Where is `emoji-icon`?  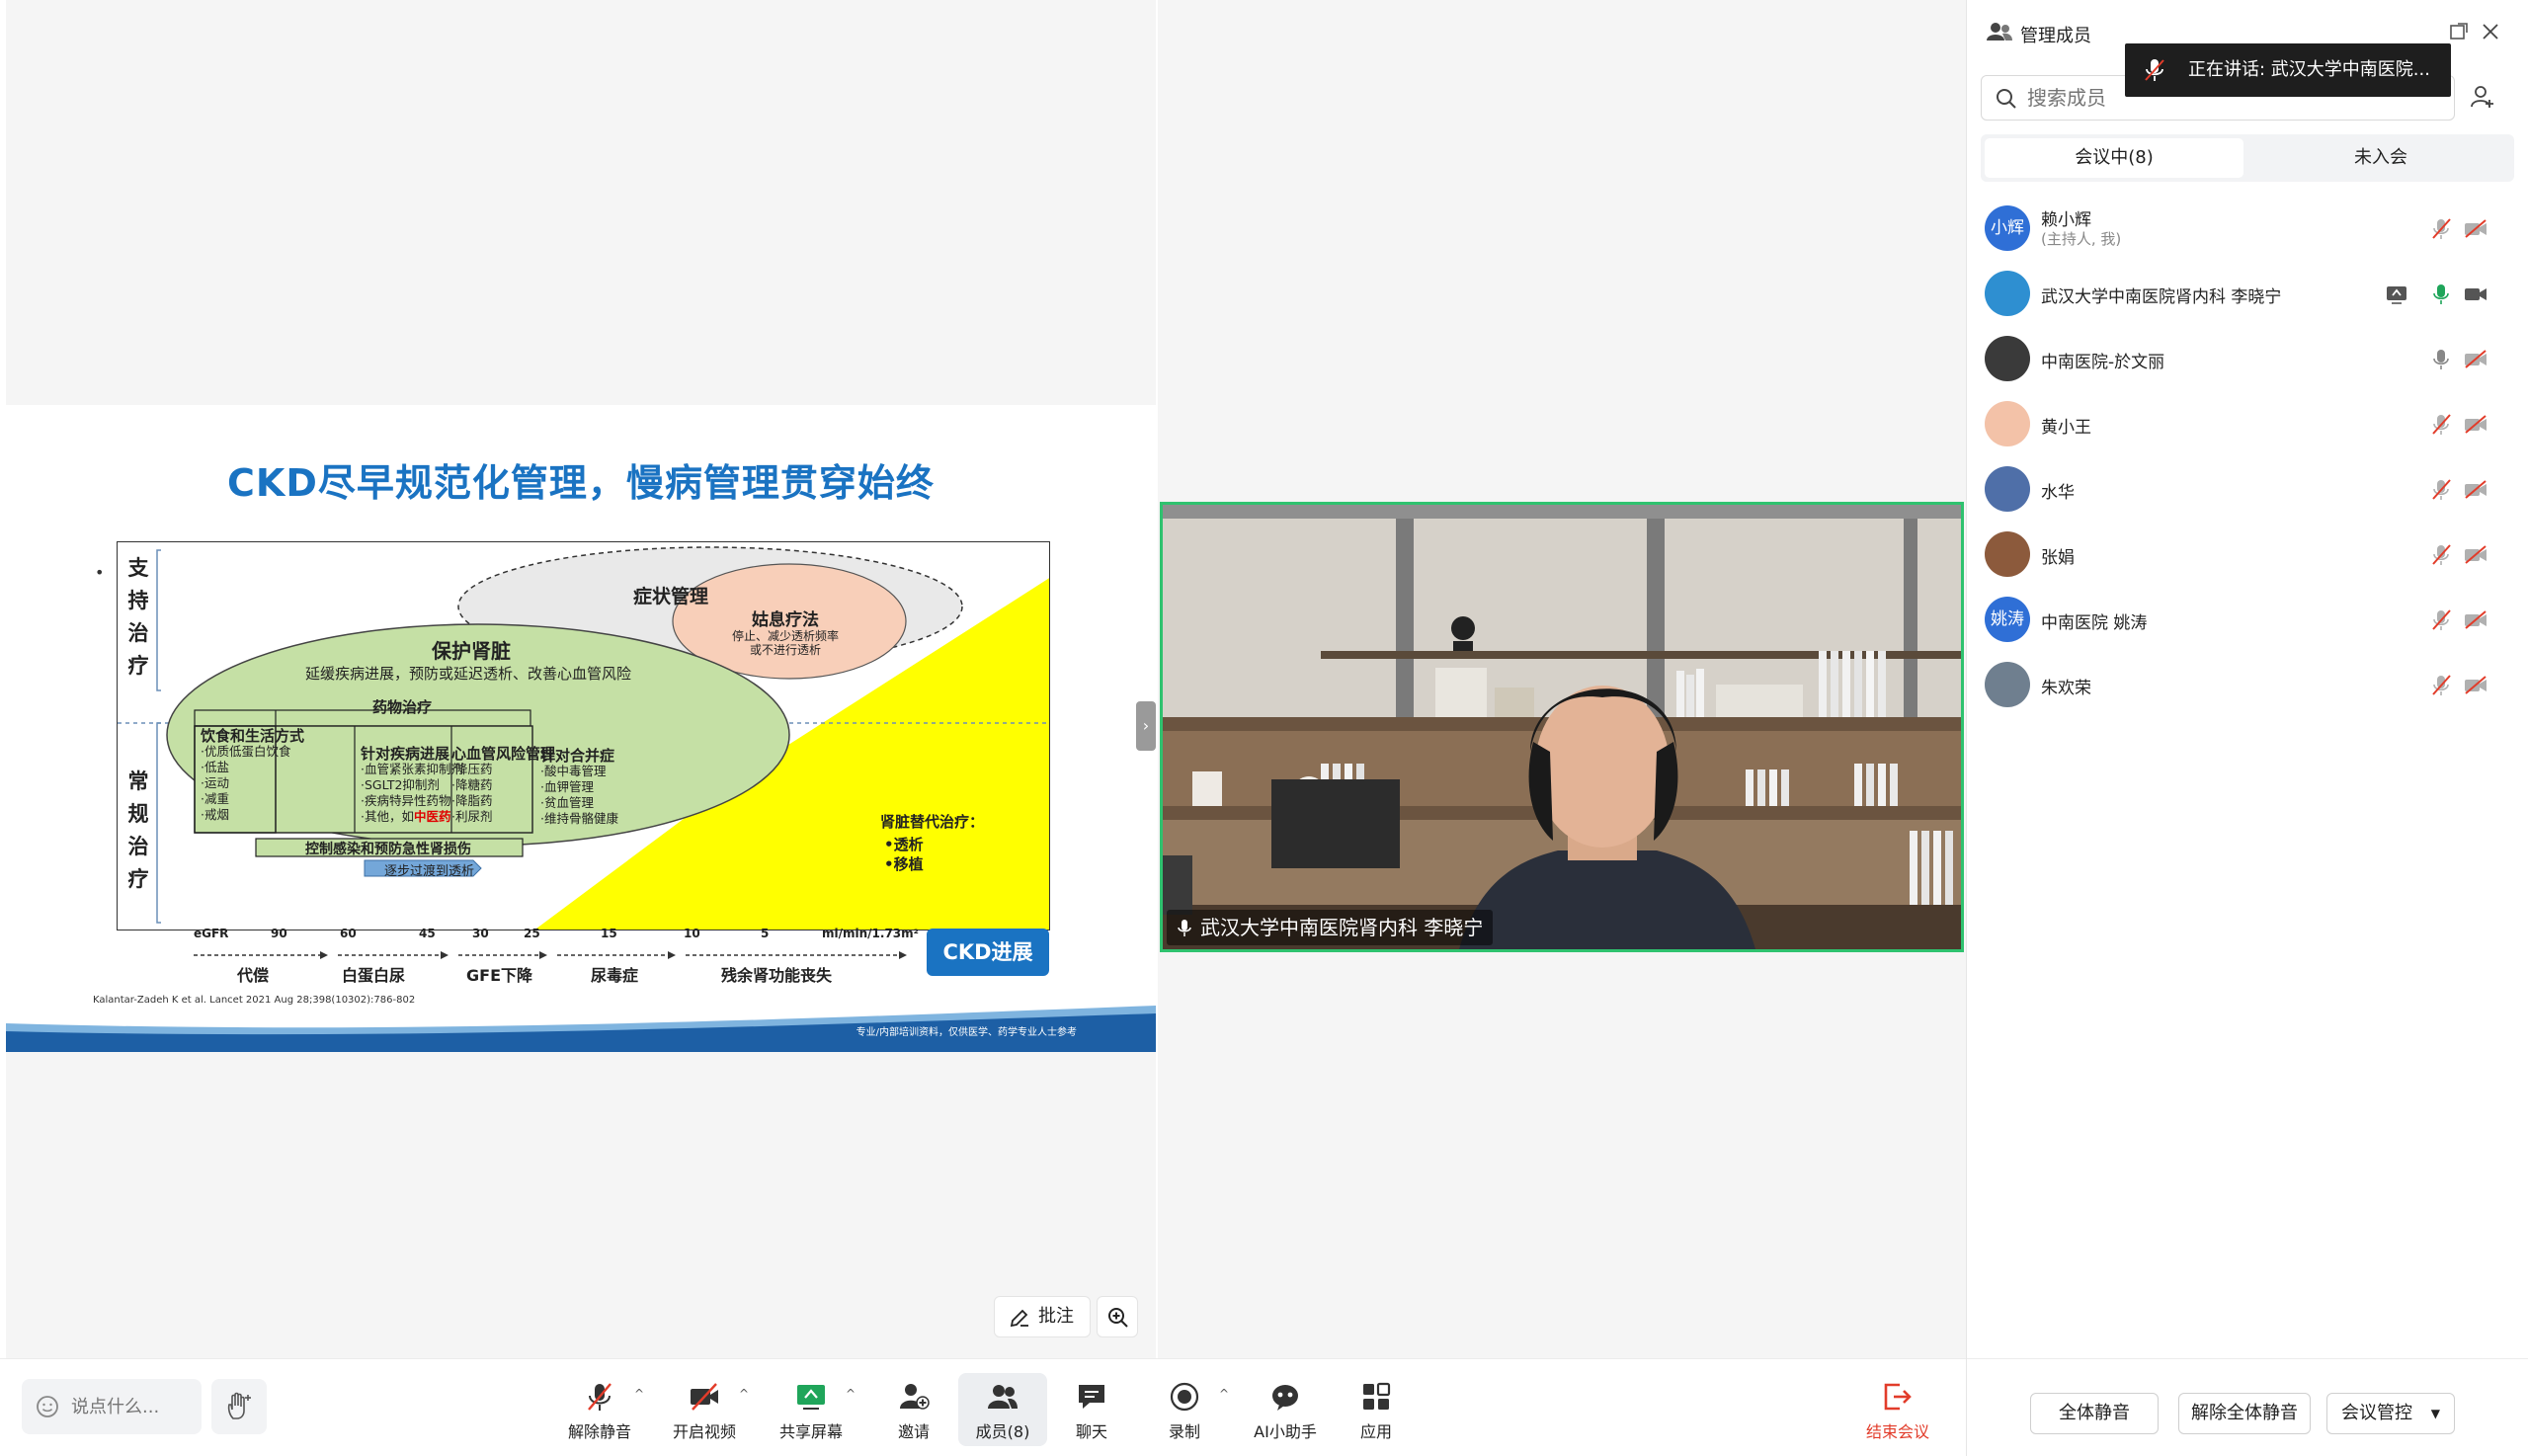
emoji-icon is located at coordinates (47, 1406).